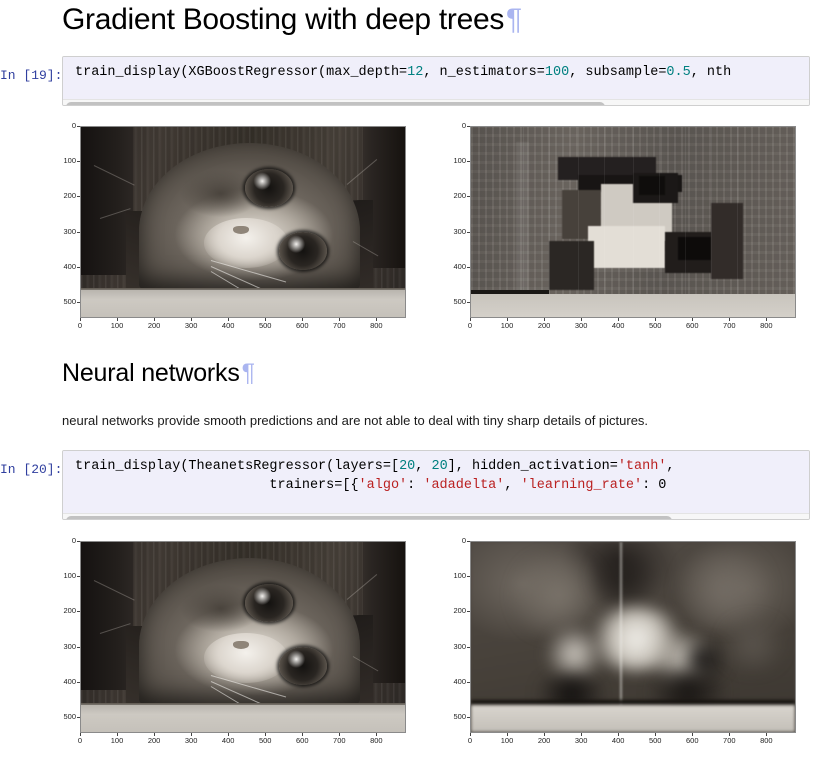  Describe the element at coordinates (633, 637) in the screenshot. I see `neuralnet-prediction-image` at that location.